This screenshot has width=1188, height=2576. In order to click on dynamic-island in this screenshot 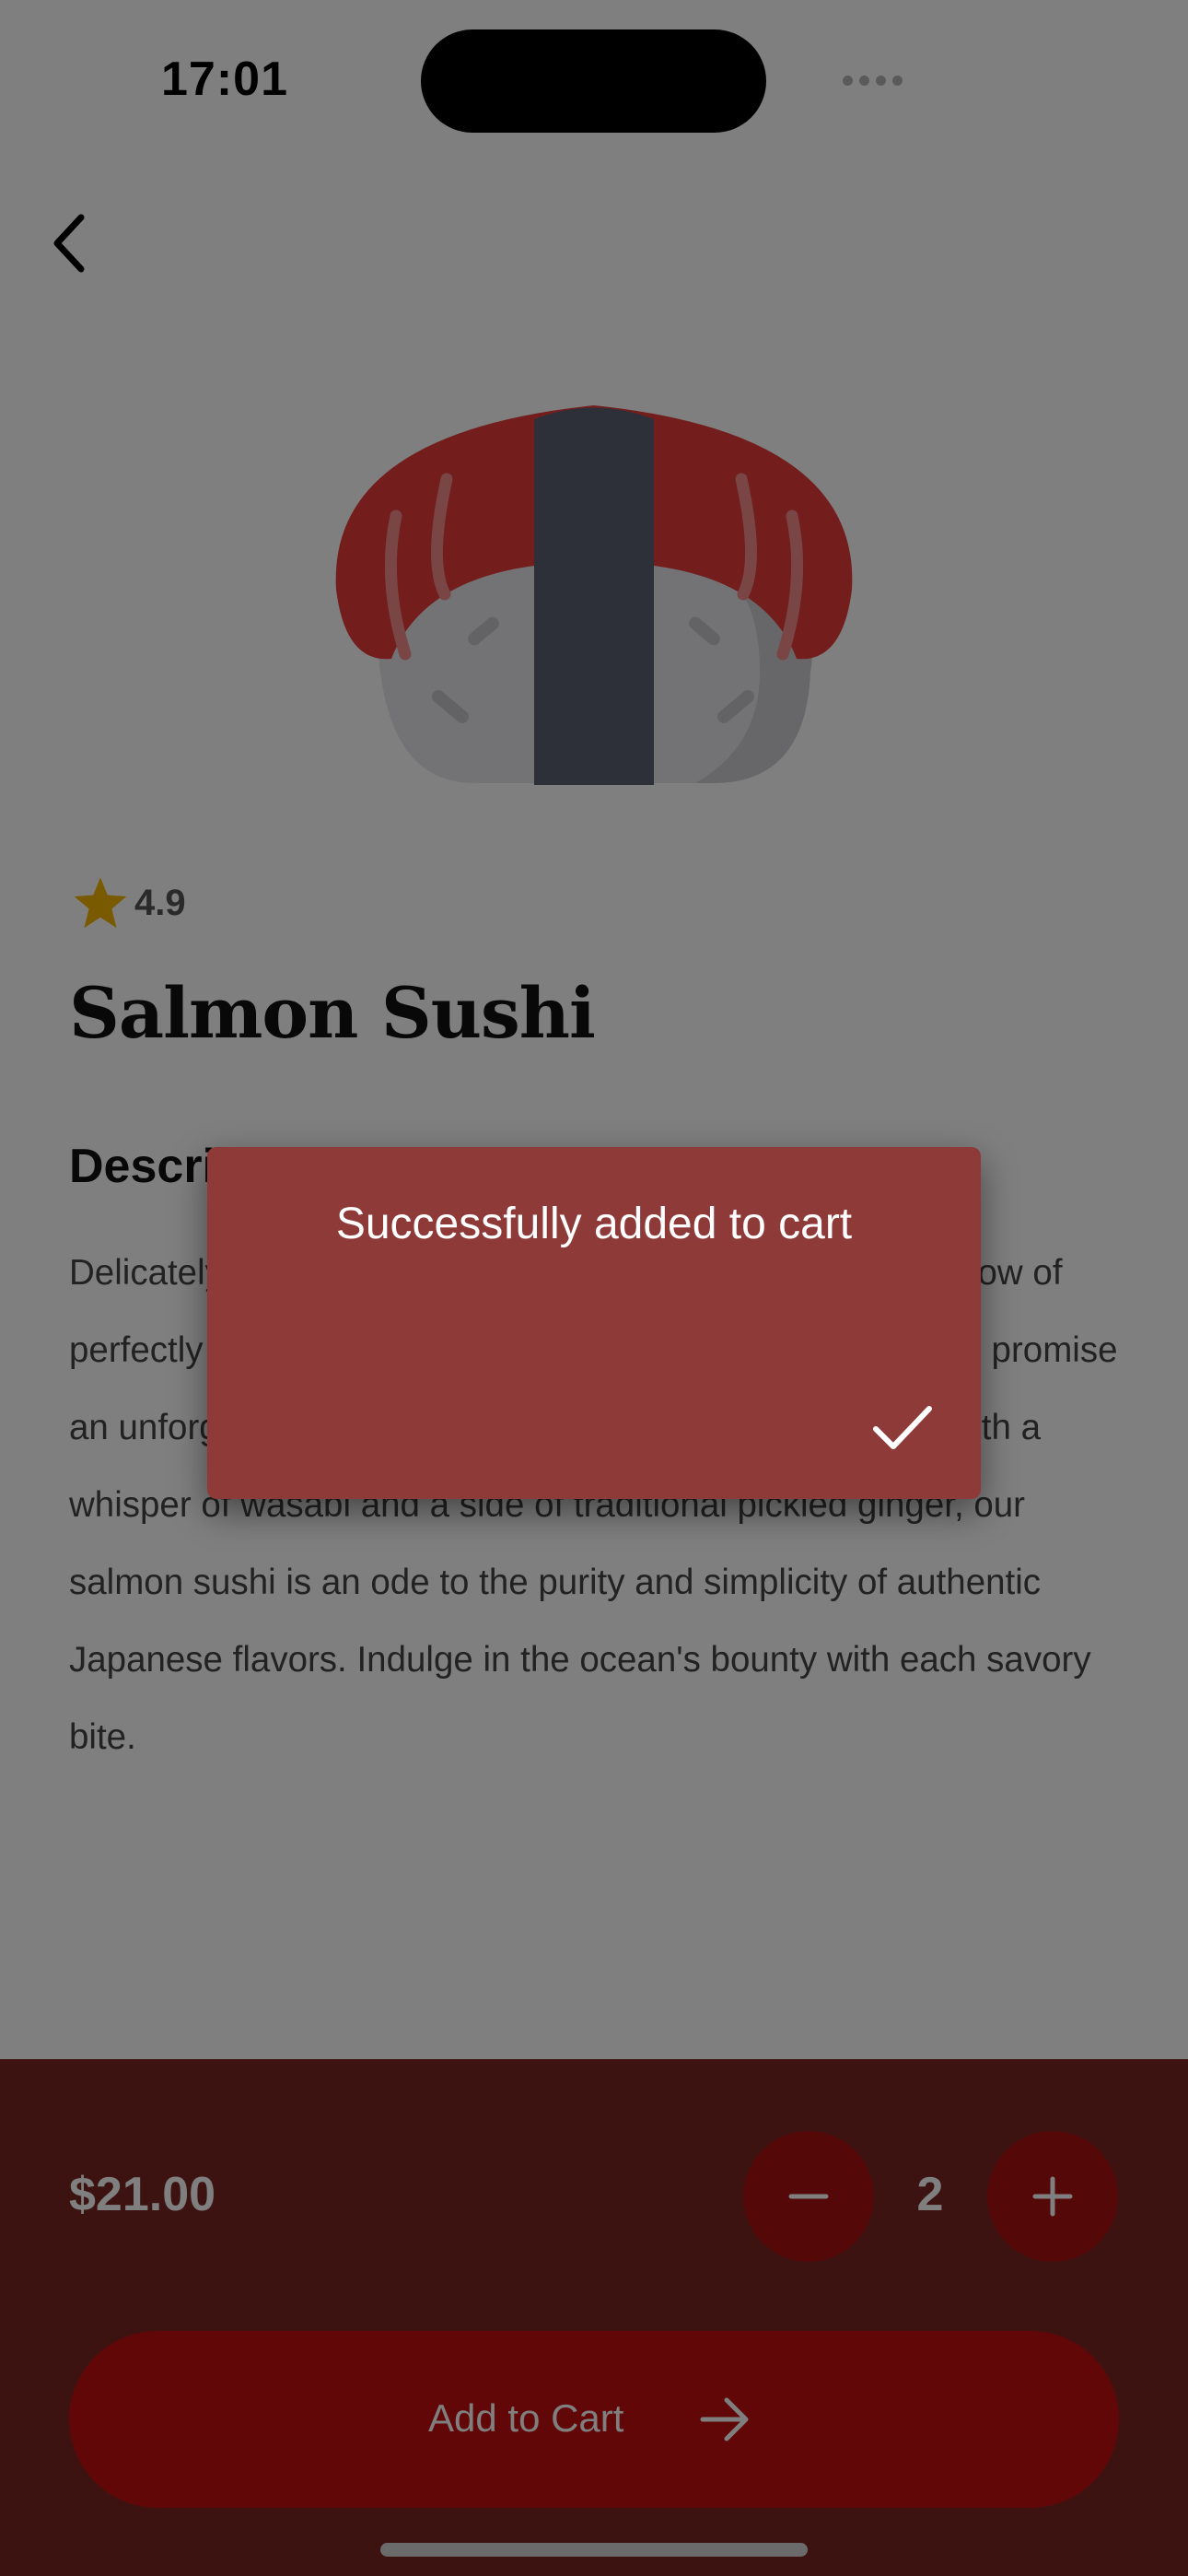, I will do `click(593, 81)`.